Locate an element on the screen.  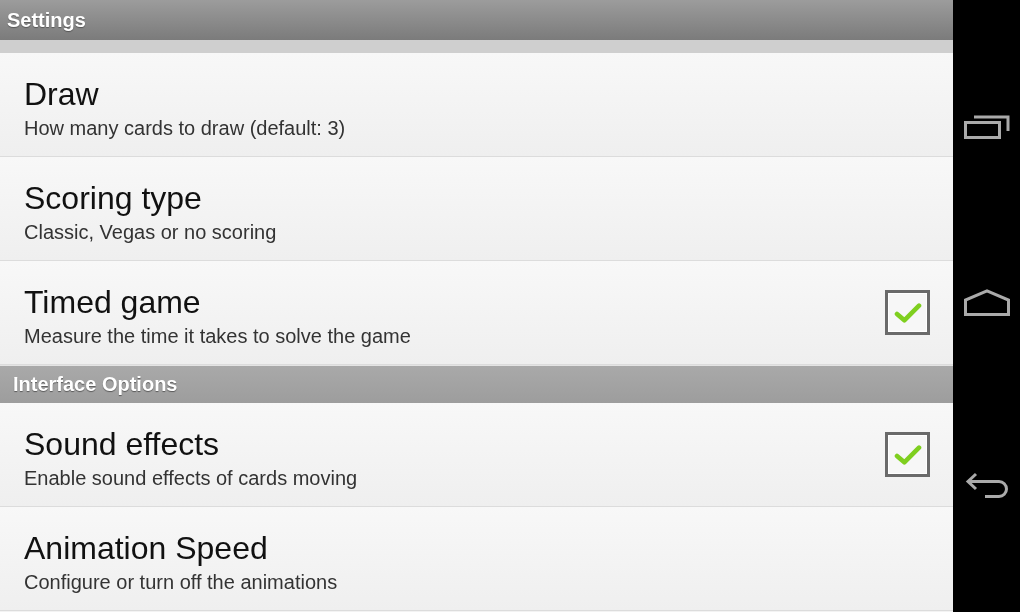
preference-title: Scoring type is located at coordinates (113, 197).